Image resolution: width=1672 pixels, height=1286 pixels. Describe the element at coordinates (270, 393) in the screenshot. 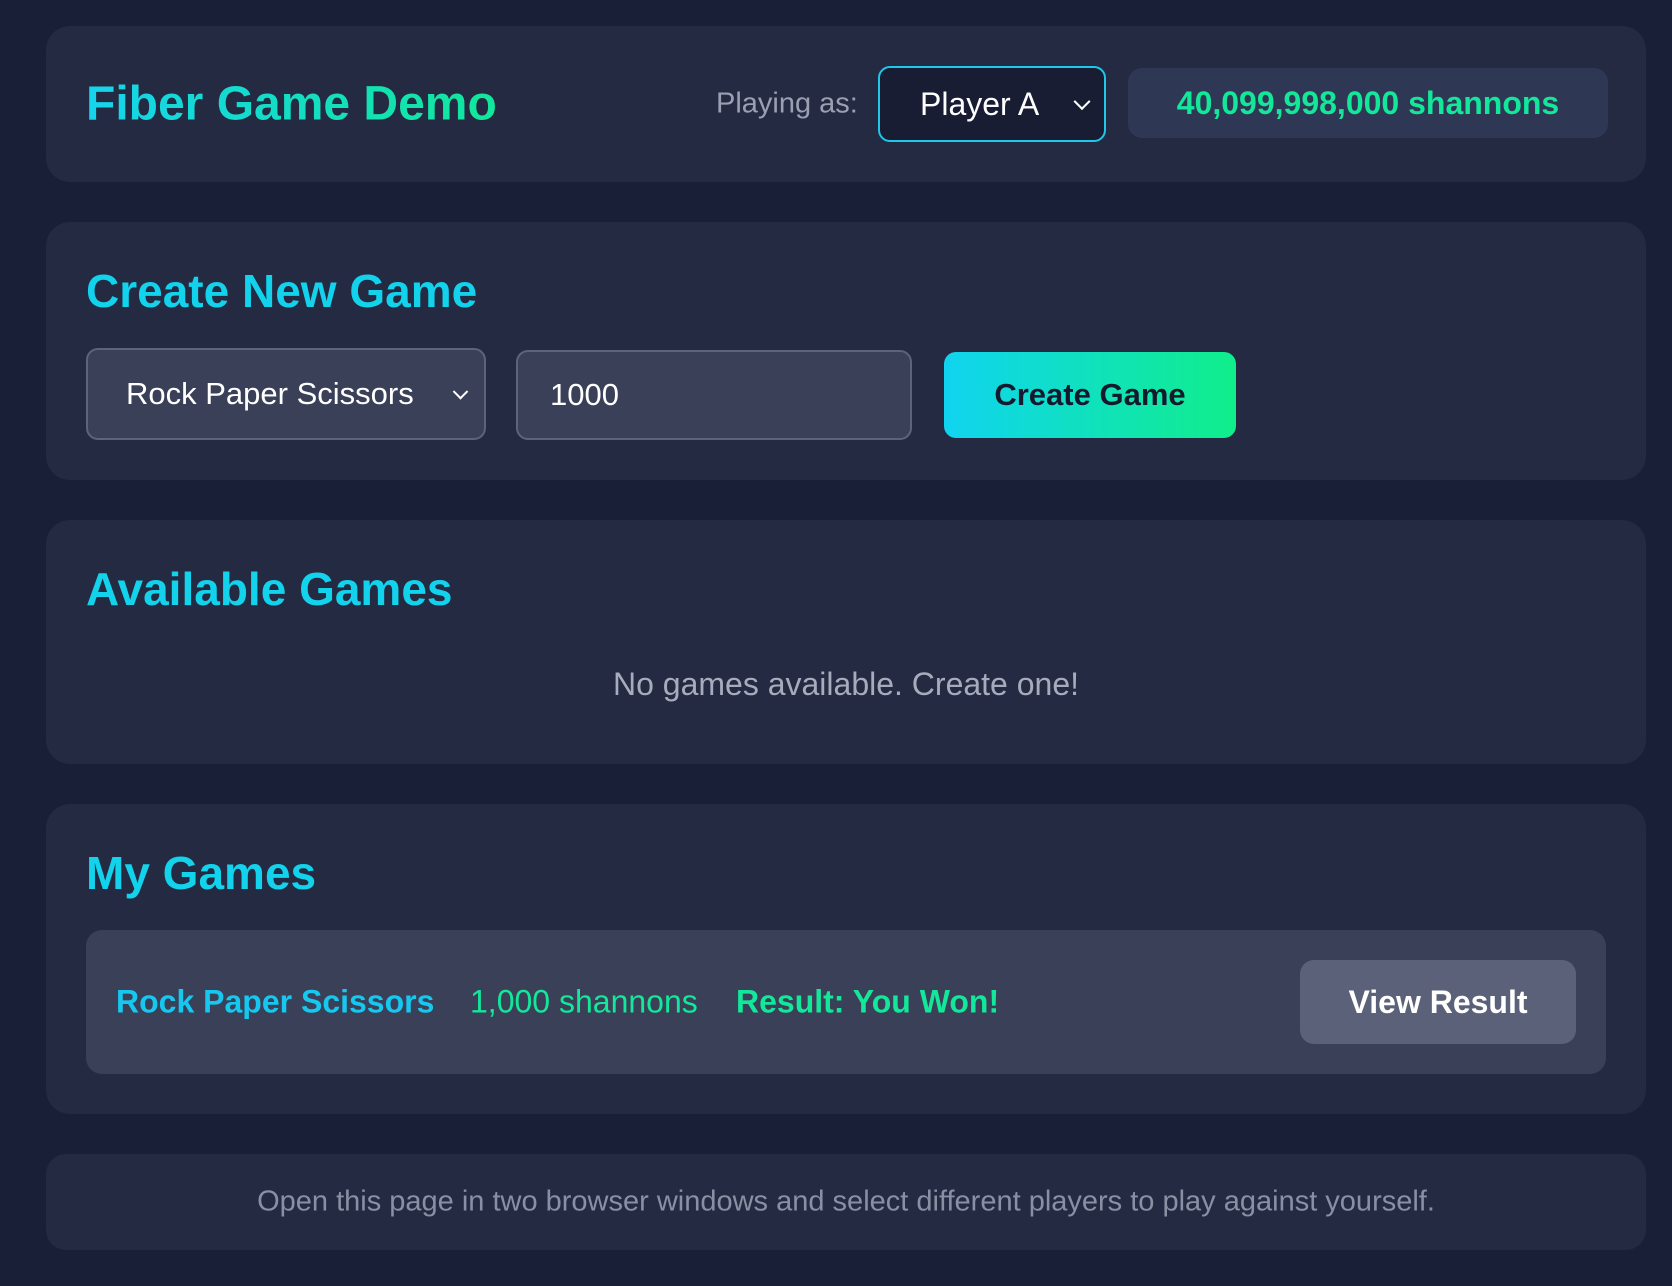

I see `game-type-select-value: Rock Paper Scissors` at that location.